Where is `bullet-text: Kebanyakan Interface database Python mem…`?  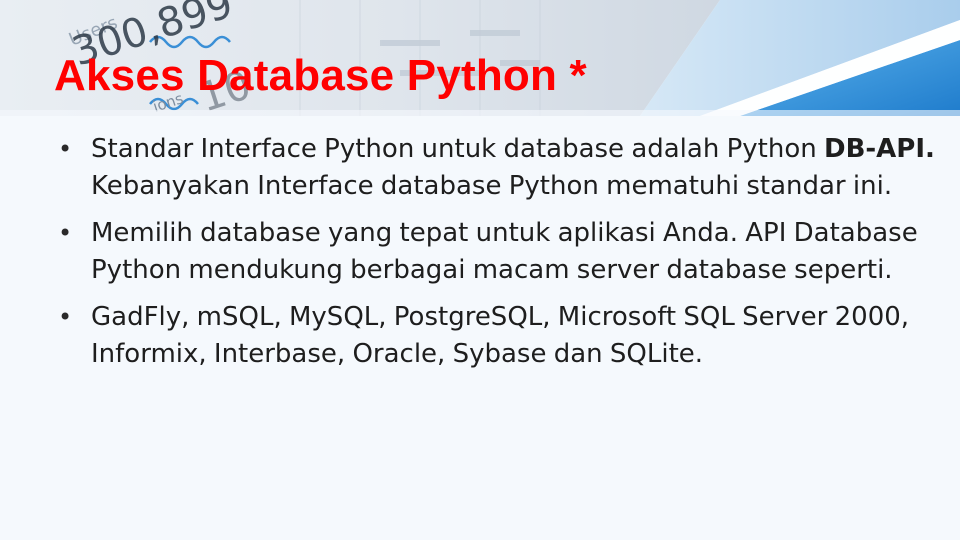
bullet-text: Kebanyakan Interface database Python mem… is located at coordinates (492, 186).